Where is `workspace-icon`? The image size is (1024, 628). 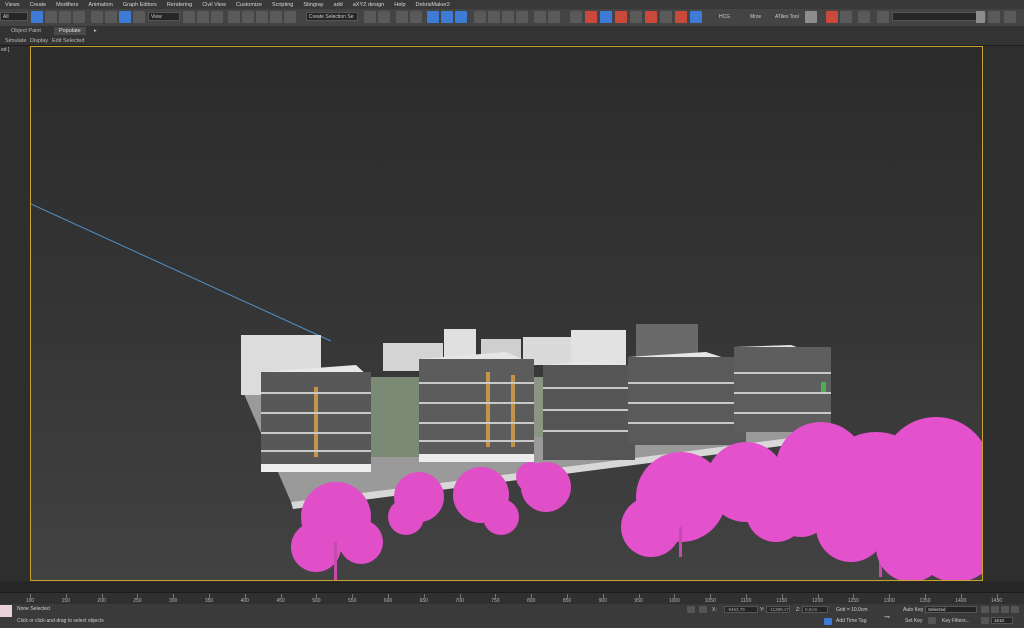
workspace-icon is located at coordinates (1010, 17).